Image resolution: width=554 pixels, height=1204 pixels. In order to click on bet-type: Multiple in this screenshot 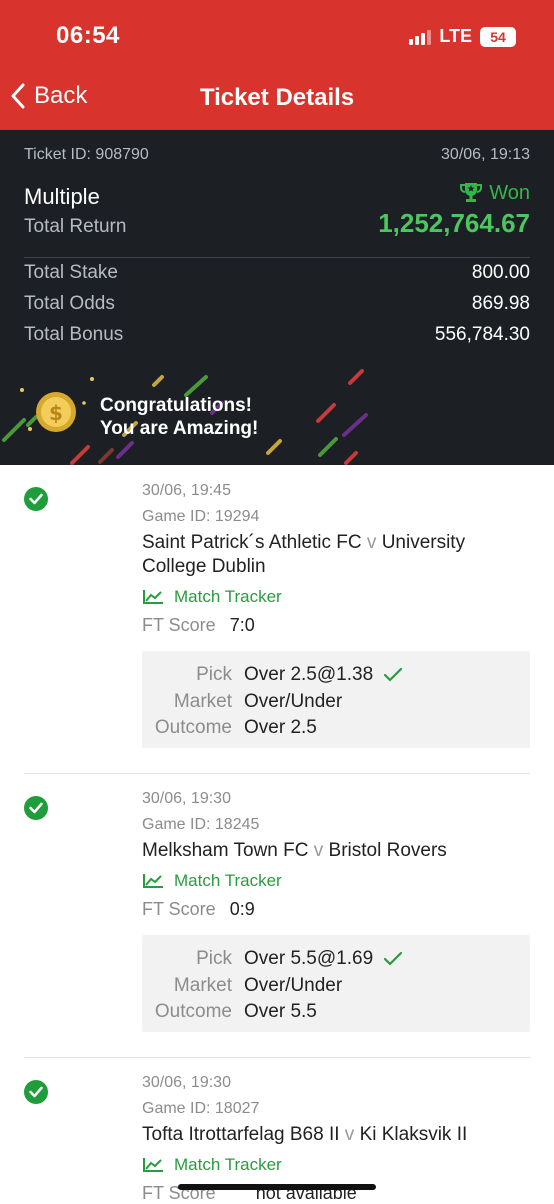, I will do `click(62, 196)`.